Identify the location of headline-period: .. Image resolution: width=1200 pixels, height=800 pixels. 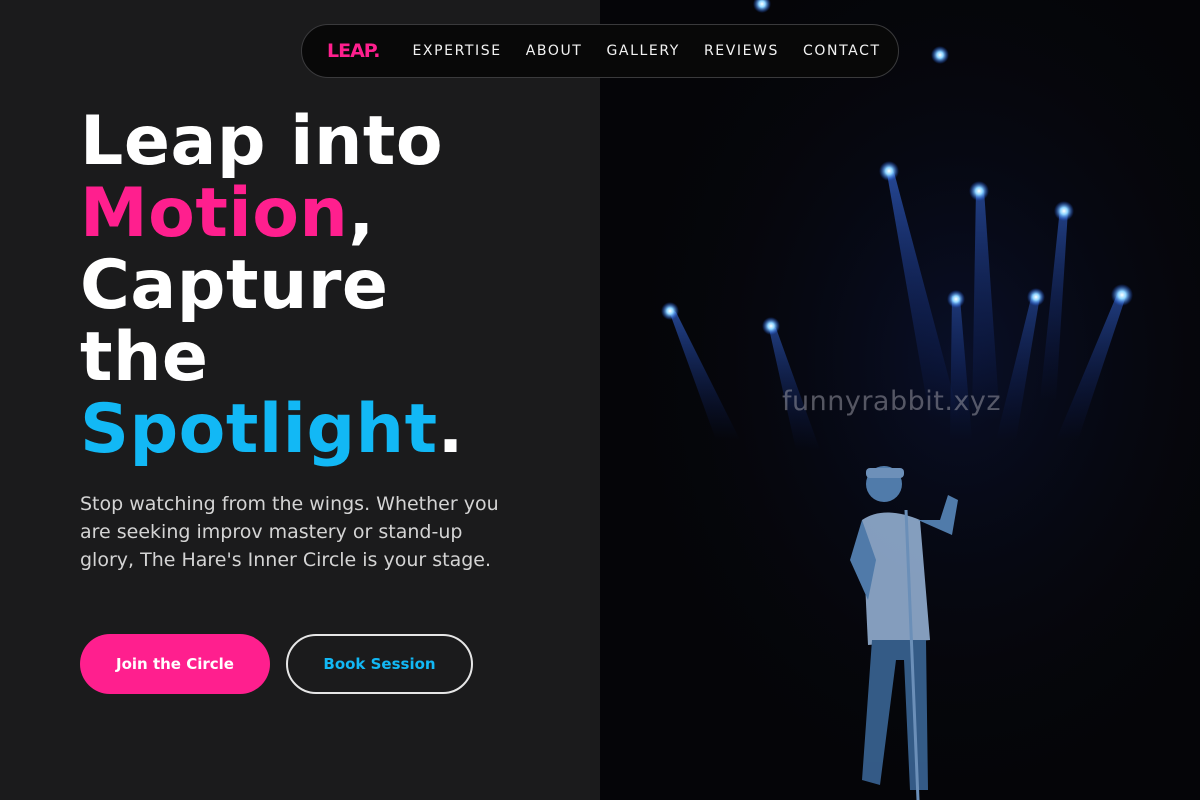
(450, 429).